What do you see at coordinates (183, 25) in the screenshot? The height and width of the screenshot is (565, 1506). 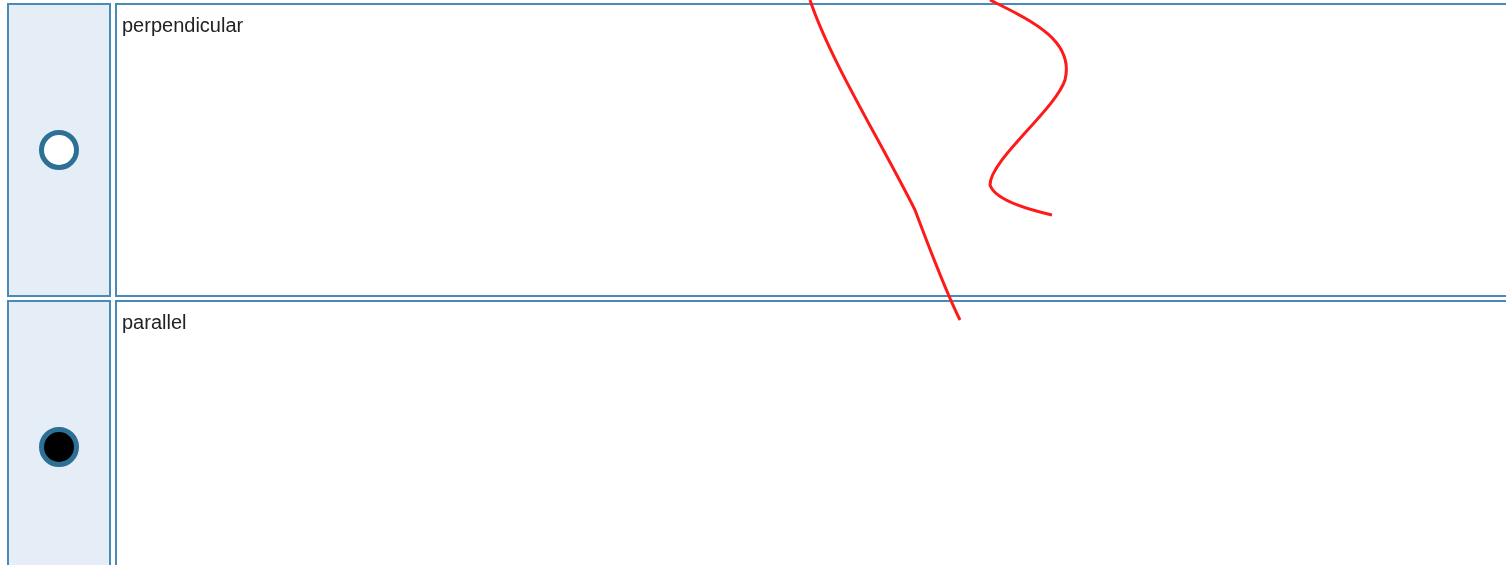 I see `answer-text: perpendicular` at bounding box center [183, 25].